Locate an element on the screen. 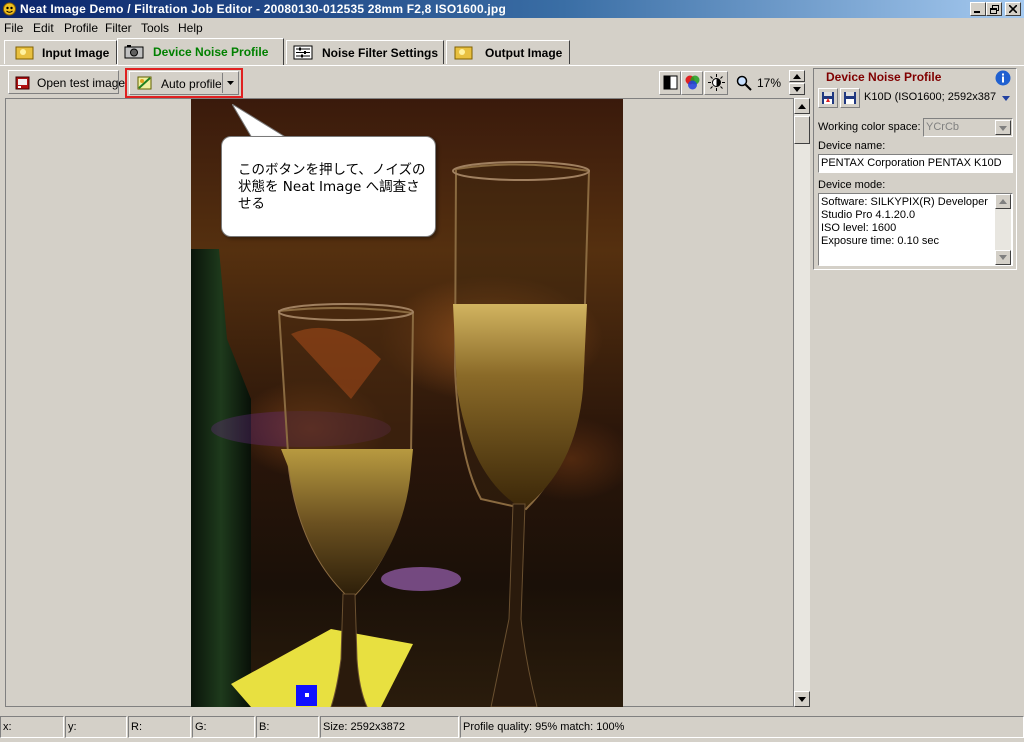  save-icon is located at coordinates (850, 98).